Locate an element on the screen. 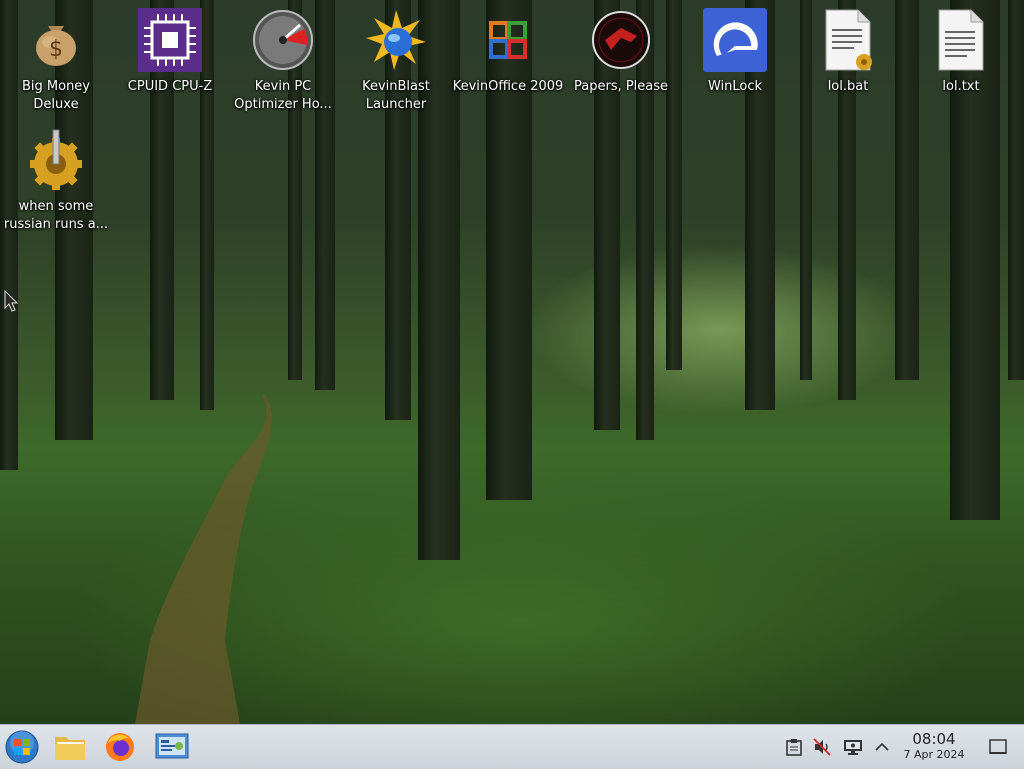 The image size is (1024, 769). desktop-icon-label: lol.bat is located at coordinates (848, 86).